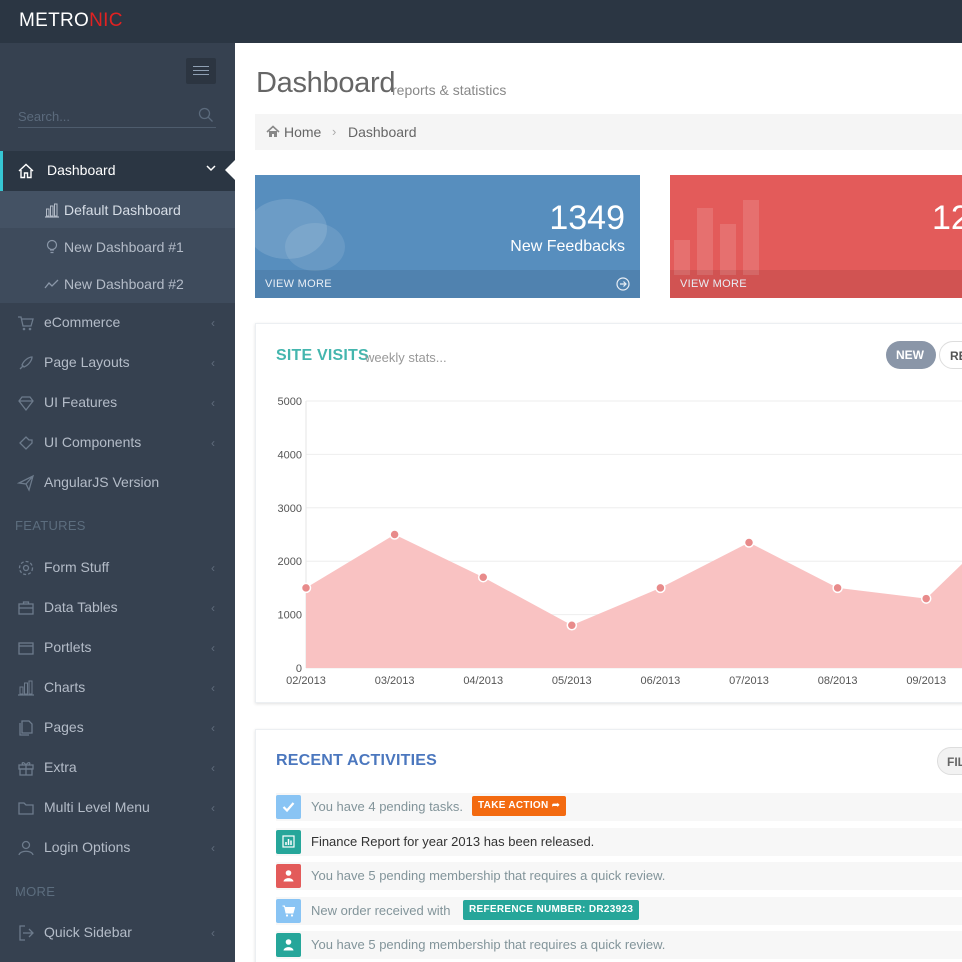  What do you see at coordinates (326, 83) in the screenshot?
I see `page-title: Dashboard` at bounding box center [326, 83].